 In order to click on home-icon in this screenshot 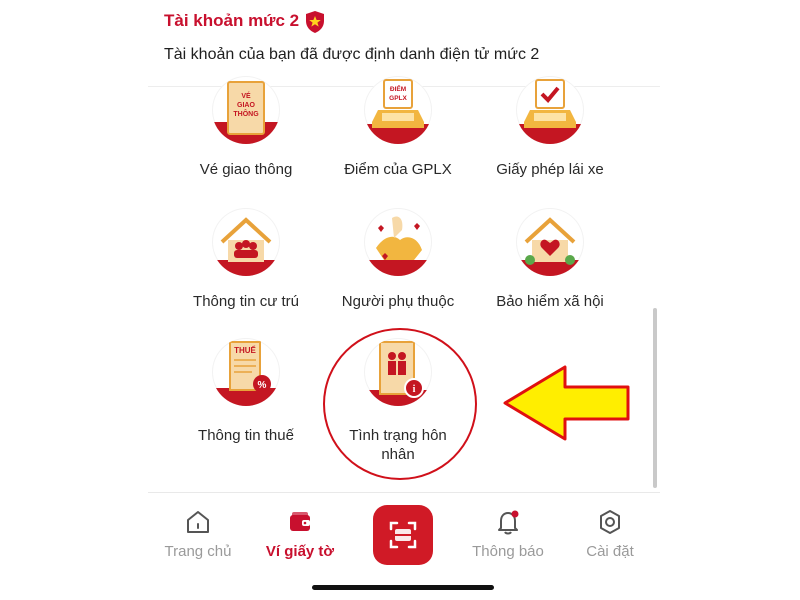, I will do `click(198, 522)`.